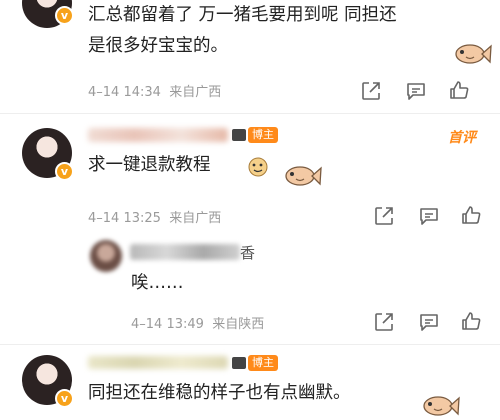 The width and height of the screenshot is (500, 420). I want to click on comment-meta: 4–14 13:49 来自陕西, so click(197, 322).